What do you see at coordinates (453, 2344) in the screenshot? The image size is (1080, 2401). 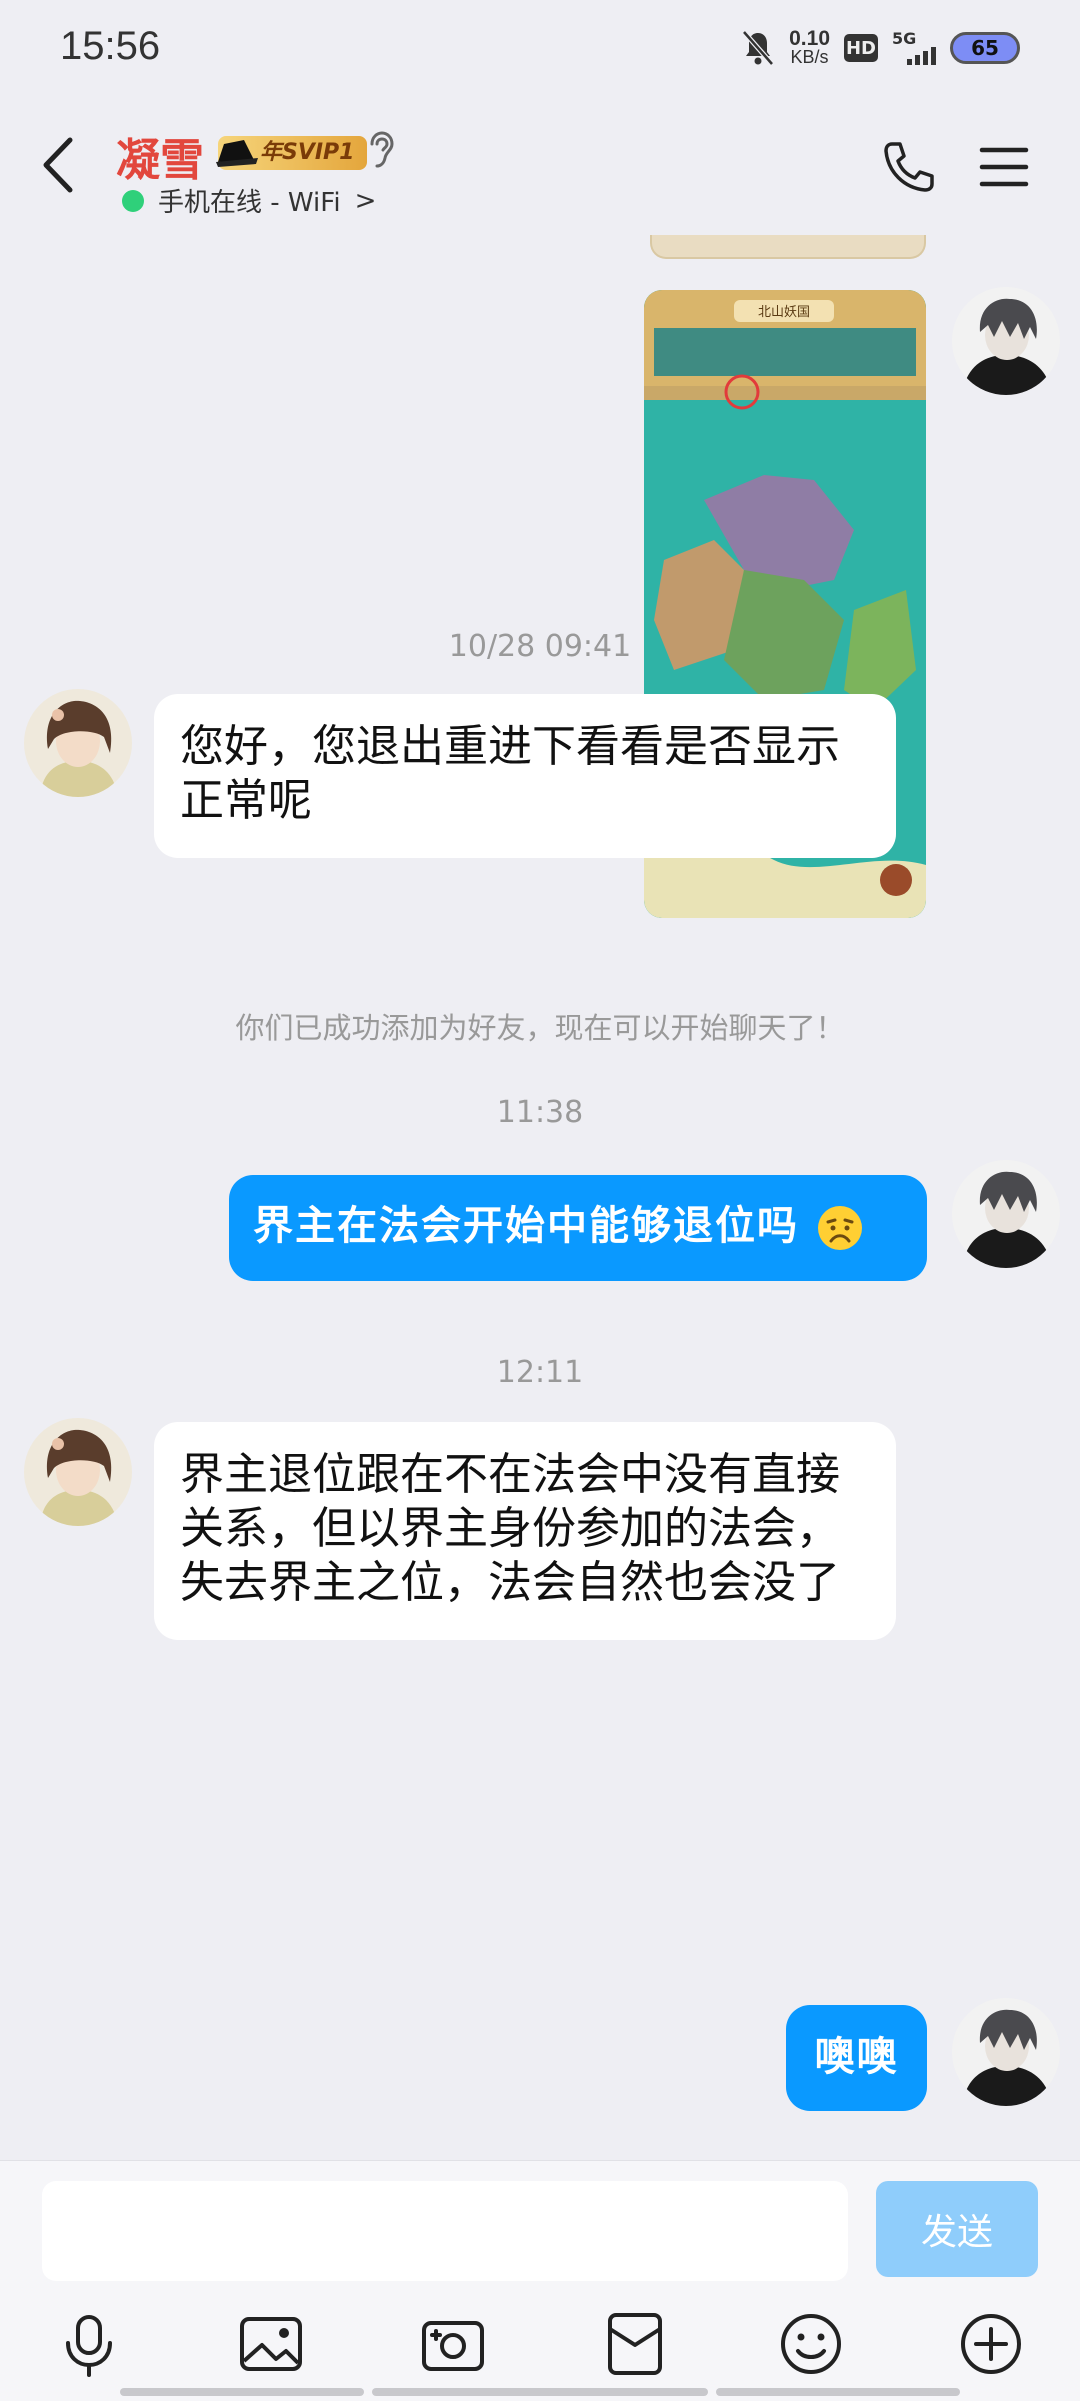 I see `camera-icon` at bounding box center [453, 2344].